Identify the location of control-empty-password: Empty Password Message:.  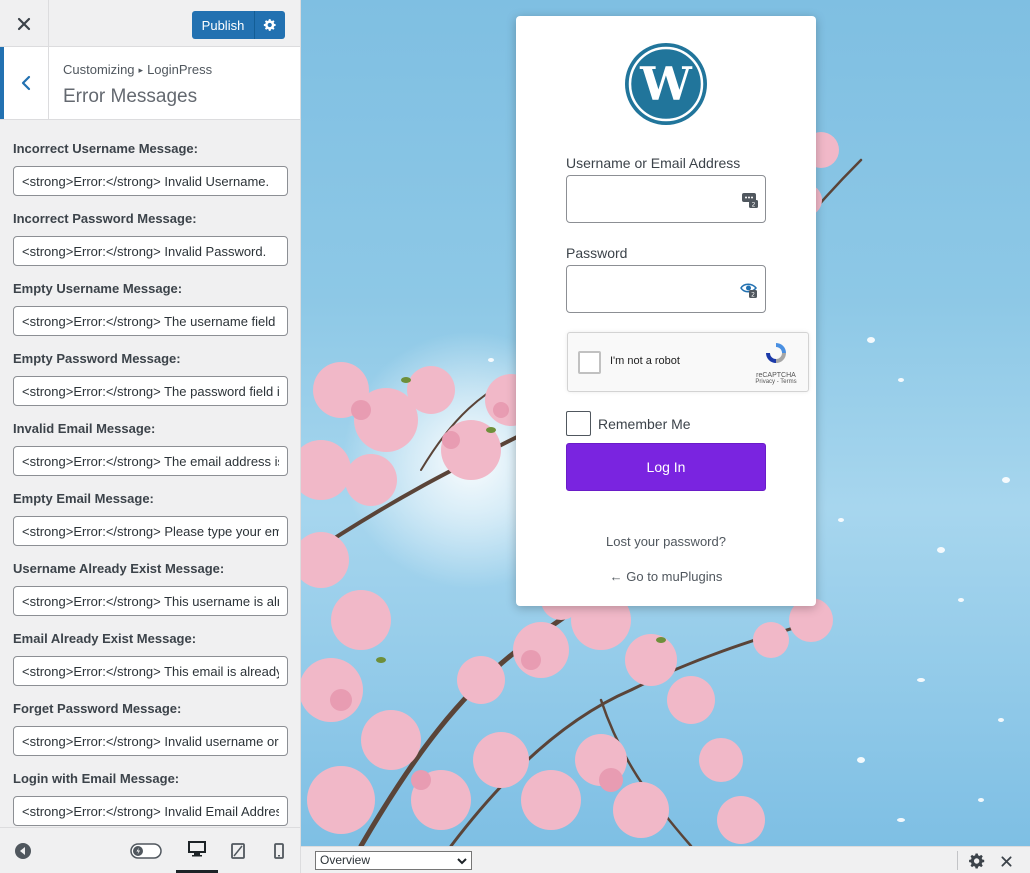
(150, 378).